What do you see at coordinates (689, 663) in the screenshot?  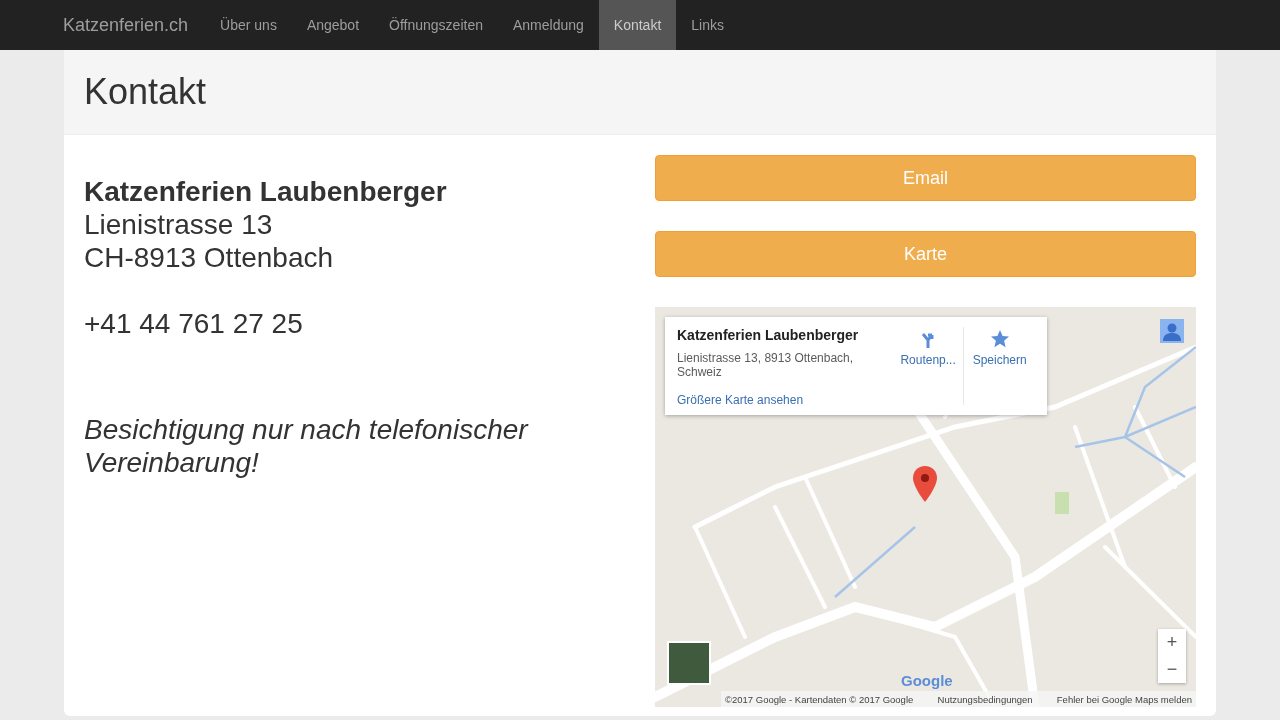 I see `satellite-thumbnail` at bounding box center [689, 663].